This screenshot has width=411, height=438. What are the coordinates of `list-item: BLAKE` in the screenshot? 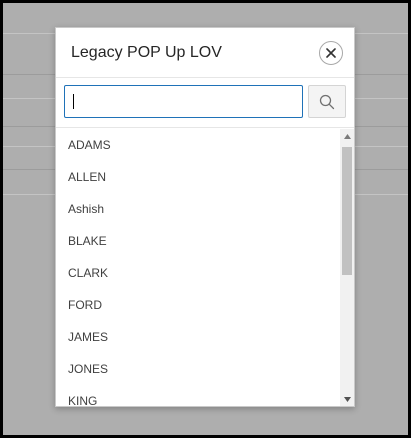 It's located at (198, 241).